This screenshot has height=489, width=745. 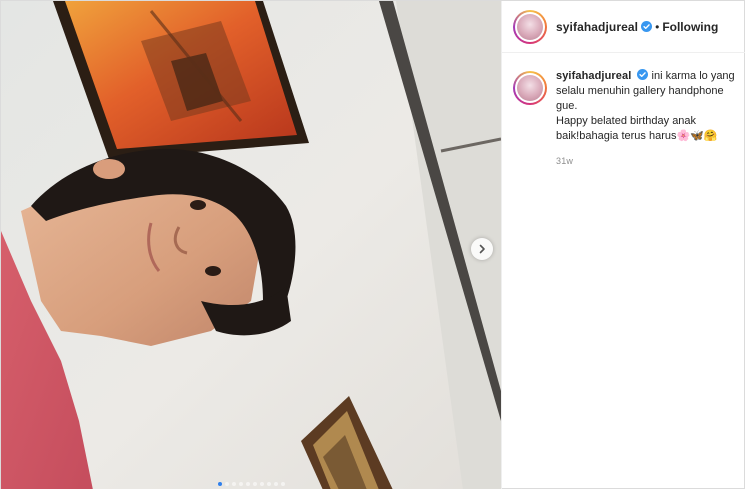 What do you see at coordinates (683, 136) in the screenshot?
I see `blossom-emoji-icon: 🌸` at bounding box center [683, 136].